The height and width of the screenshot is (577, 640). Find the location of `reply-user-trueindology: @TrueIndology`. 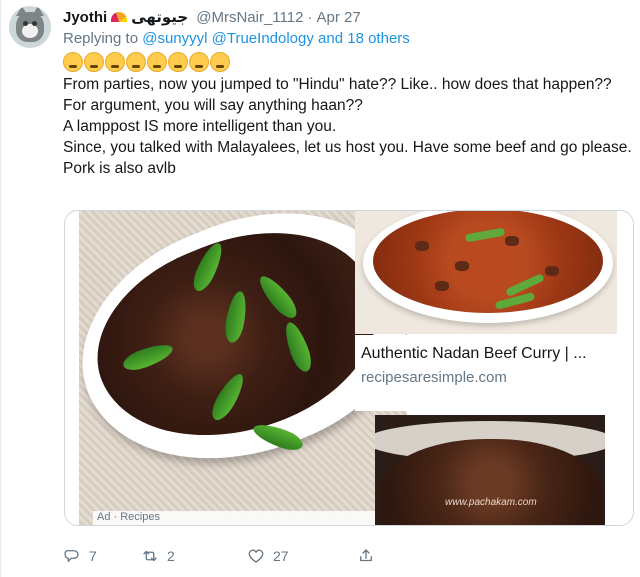

reply-user-trueindology: @TrueIndology is located at coordinates (263, 38).